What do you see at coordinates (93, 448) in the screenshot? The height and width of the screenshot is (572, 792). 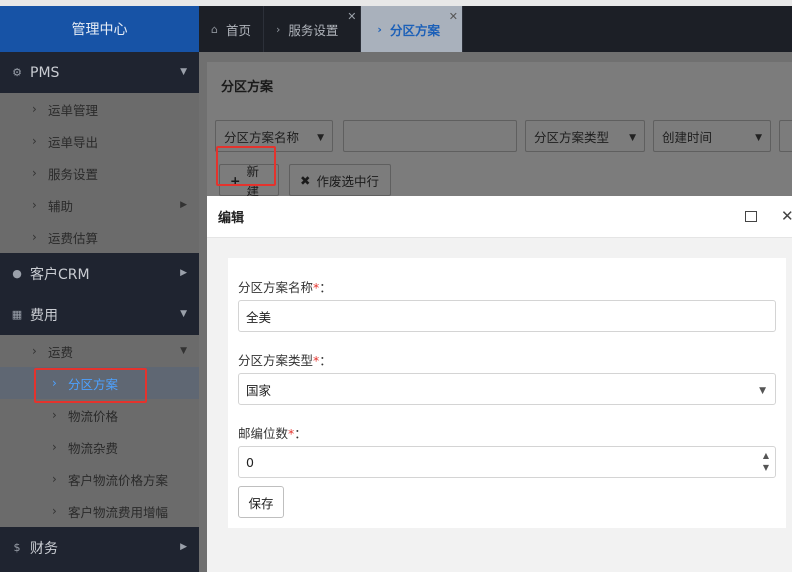 I see `sidebar-item-label: 物流杂费` at bounding box center [93, 448].